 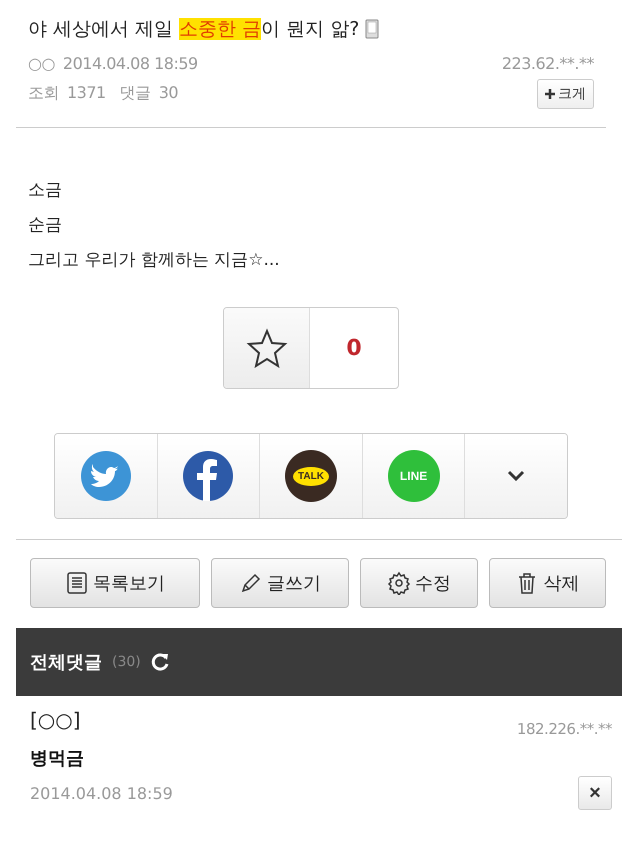 I want to click on chat-bubble-icon: TALK, so click(x=310, y=476).